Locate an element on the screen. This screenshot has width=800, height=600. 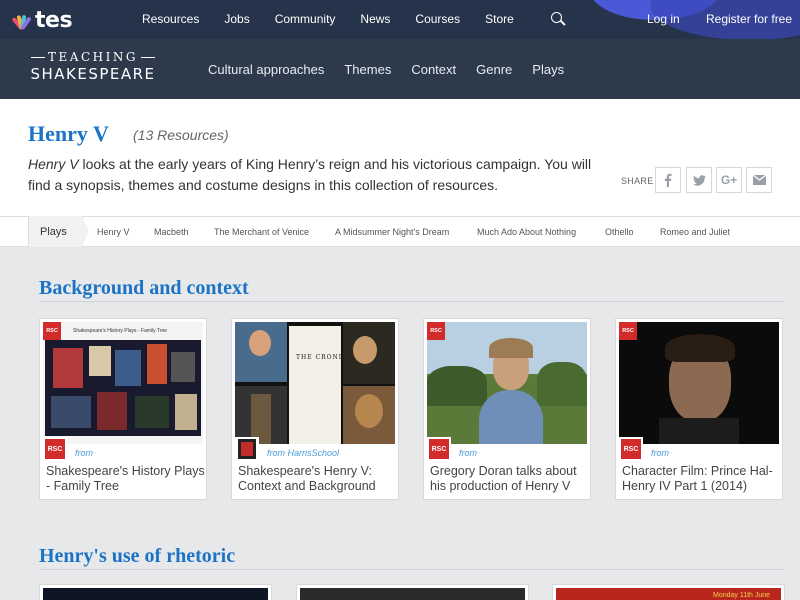
description-play-name: Henry V is located at coordinates (53, 164).